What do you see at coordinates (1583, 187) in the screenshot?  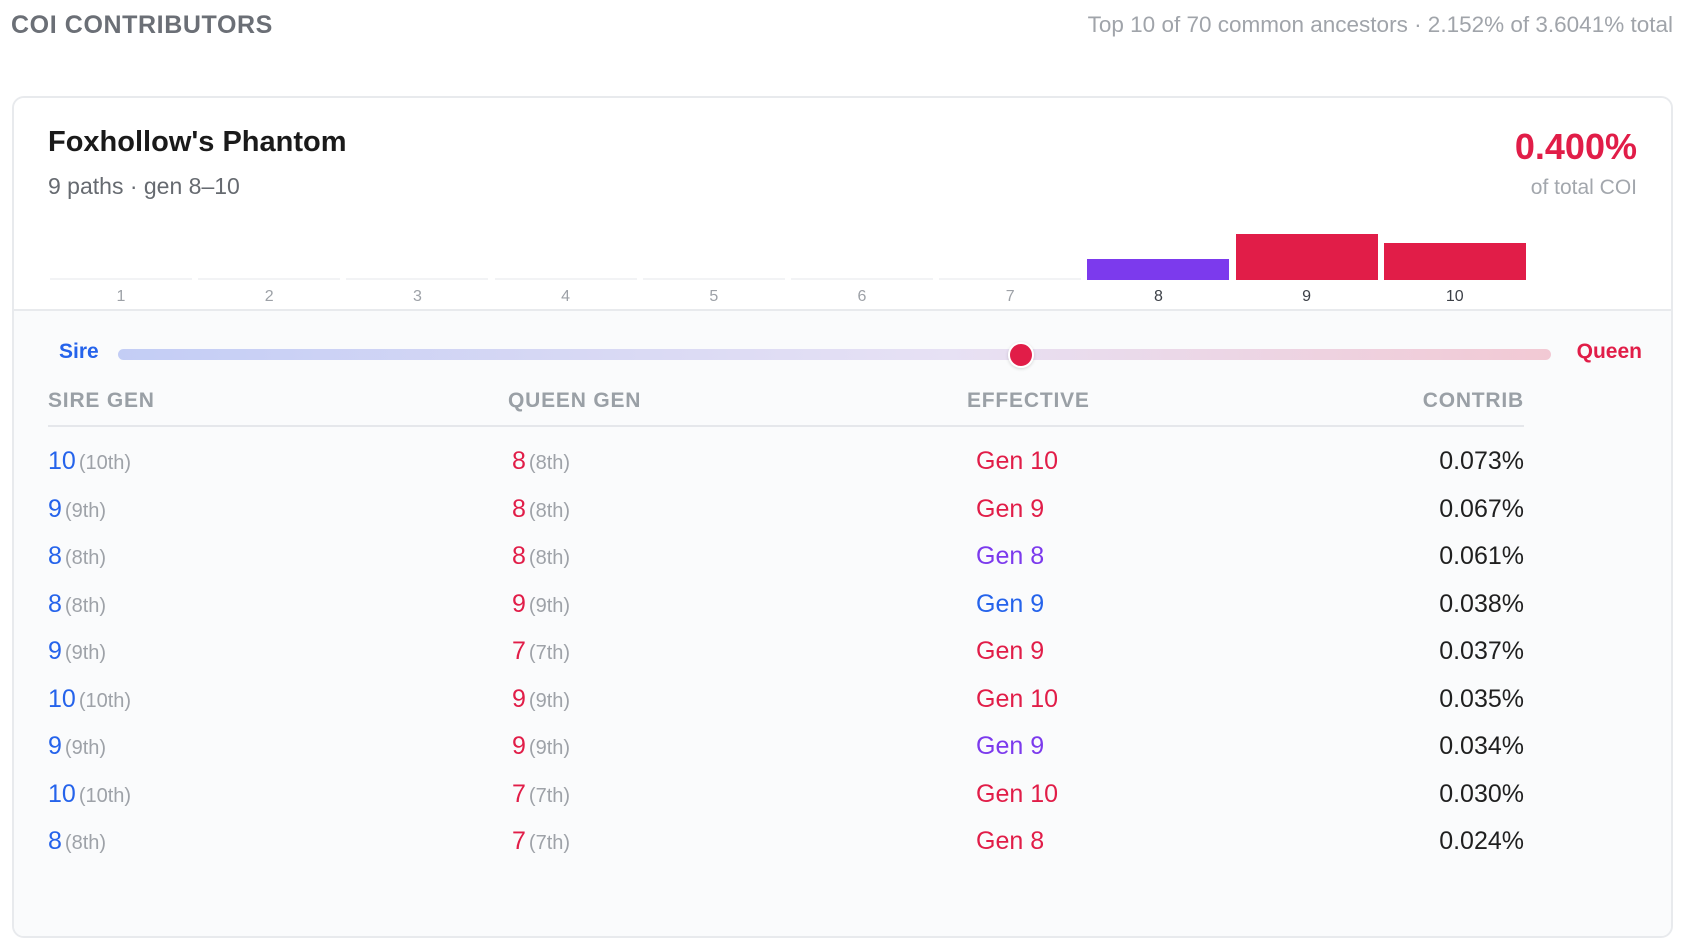 I see `contribution-label: of total COI` at bounding box center [1583, 187].